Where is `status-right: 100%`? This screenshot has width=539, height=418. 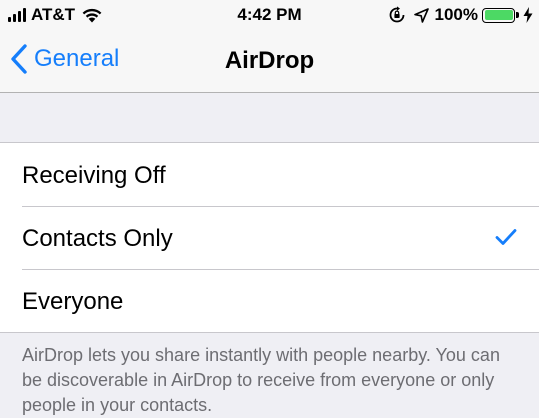 status-right: 100% is located at coordinates (460, 15).